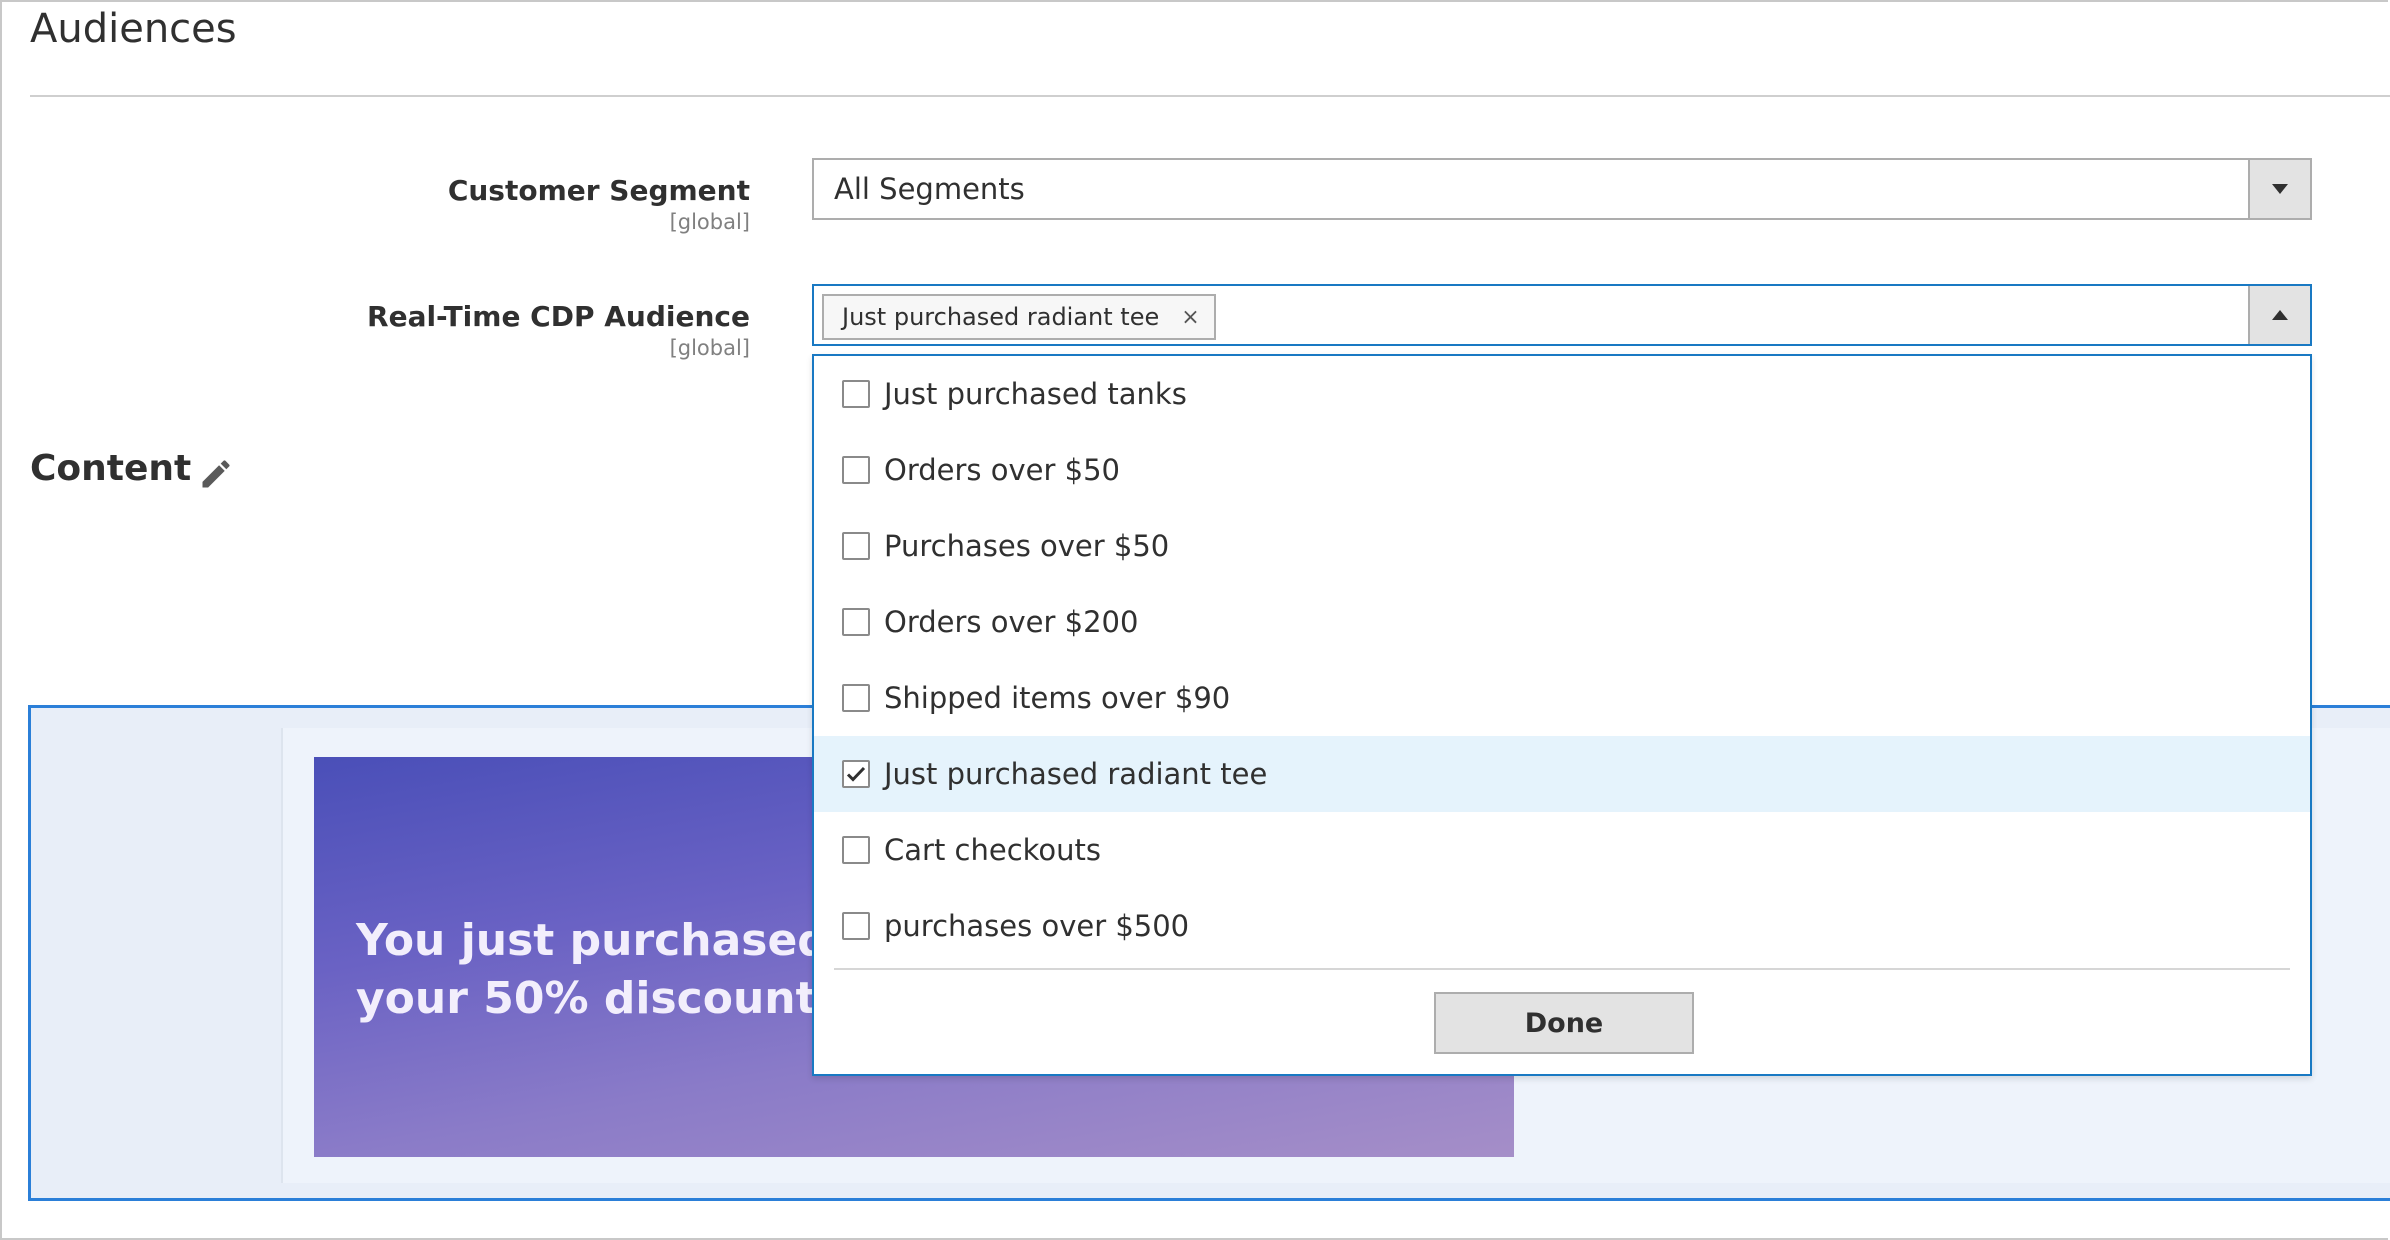 The width and height of the screenshot is (2390, 1240). Describe the element at coordinates (1037, 926) in the screenshot. I see `option-label: purchases over $500` at that location.